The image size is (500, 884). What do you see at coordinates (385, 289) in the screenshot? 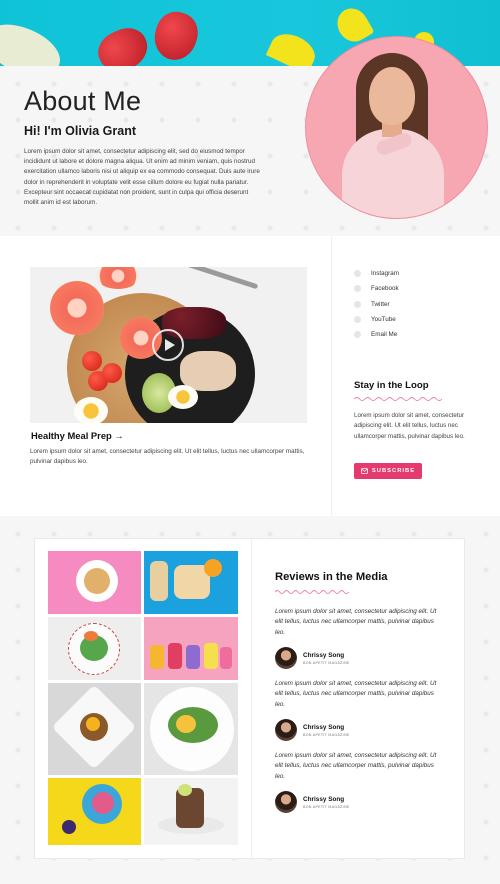
I see `social-label: Facebook` at bounding box center [385, 289].